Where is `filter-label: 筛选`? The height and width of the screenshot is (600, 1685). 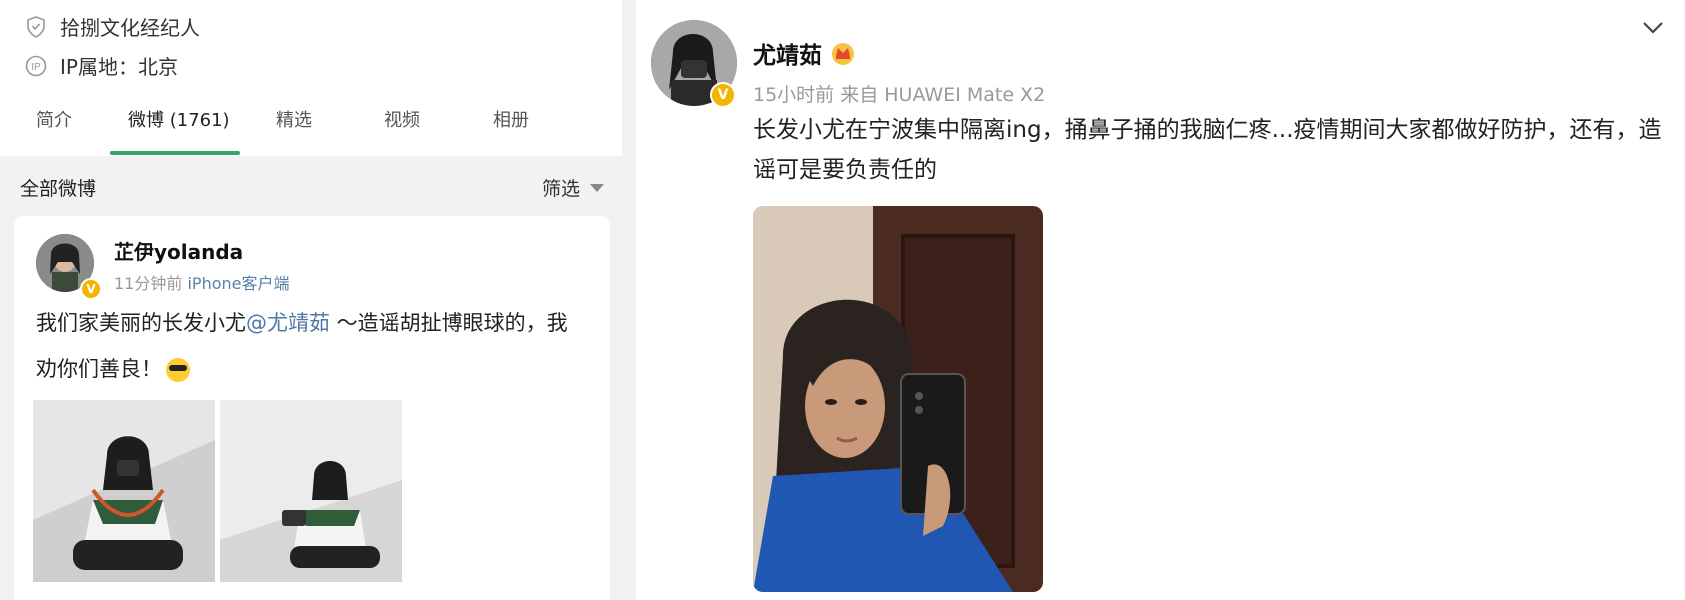
filter-label: 筛选 is located at coordinates (560, 189).